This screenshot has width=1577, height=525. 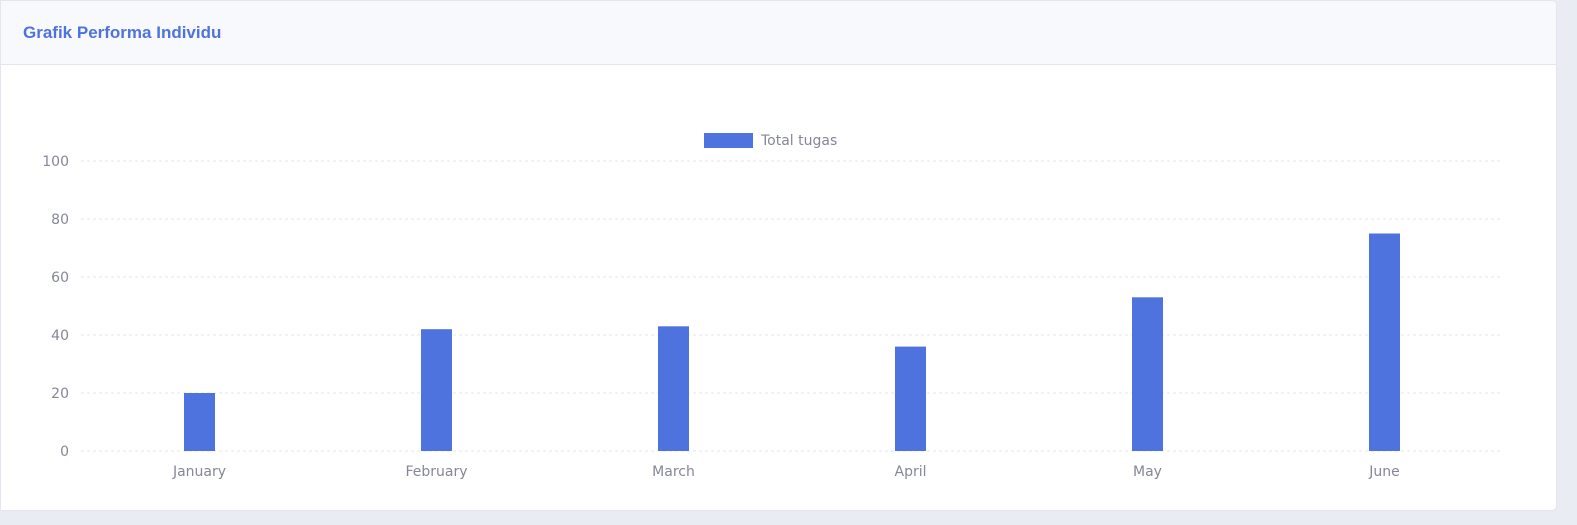 What do you see at coordinates (673, 472) in the screenshot?
I see `x-tick-label: March` at bounding box center [673, 472].